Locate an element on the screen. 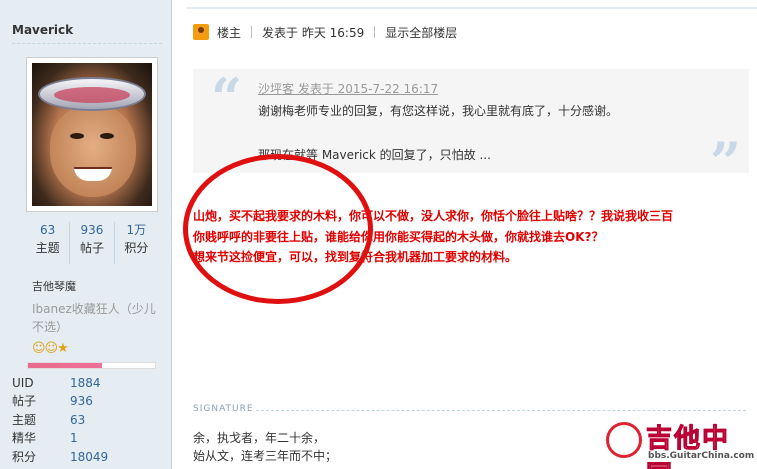 The height and width of the screenshot is (469, 757). post-line: 想来节这捡便宜，可以，找到复符合我机器加工要求的材料。 is located at coordinates (355, 257).